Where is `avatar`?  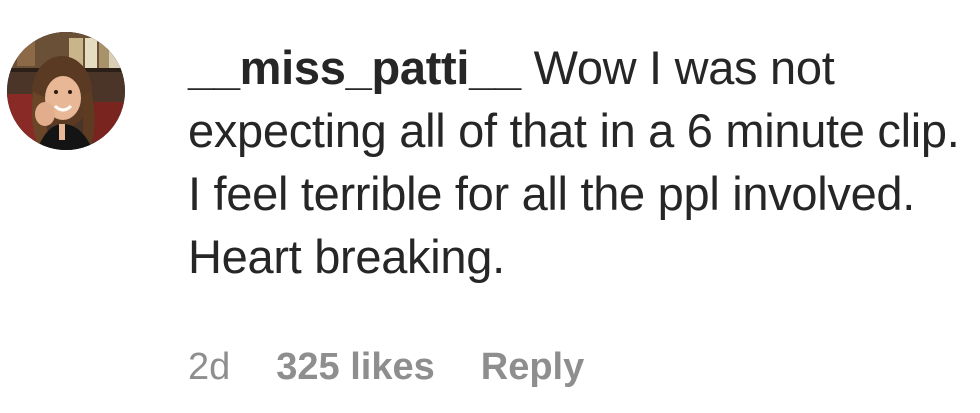 avatar is located at coordinates (66, 91).